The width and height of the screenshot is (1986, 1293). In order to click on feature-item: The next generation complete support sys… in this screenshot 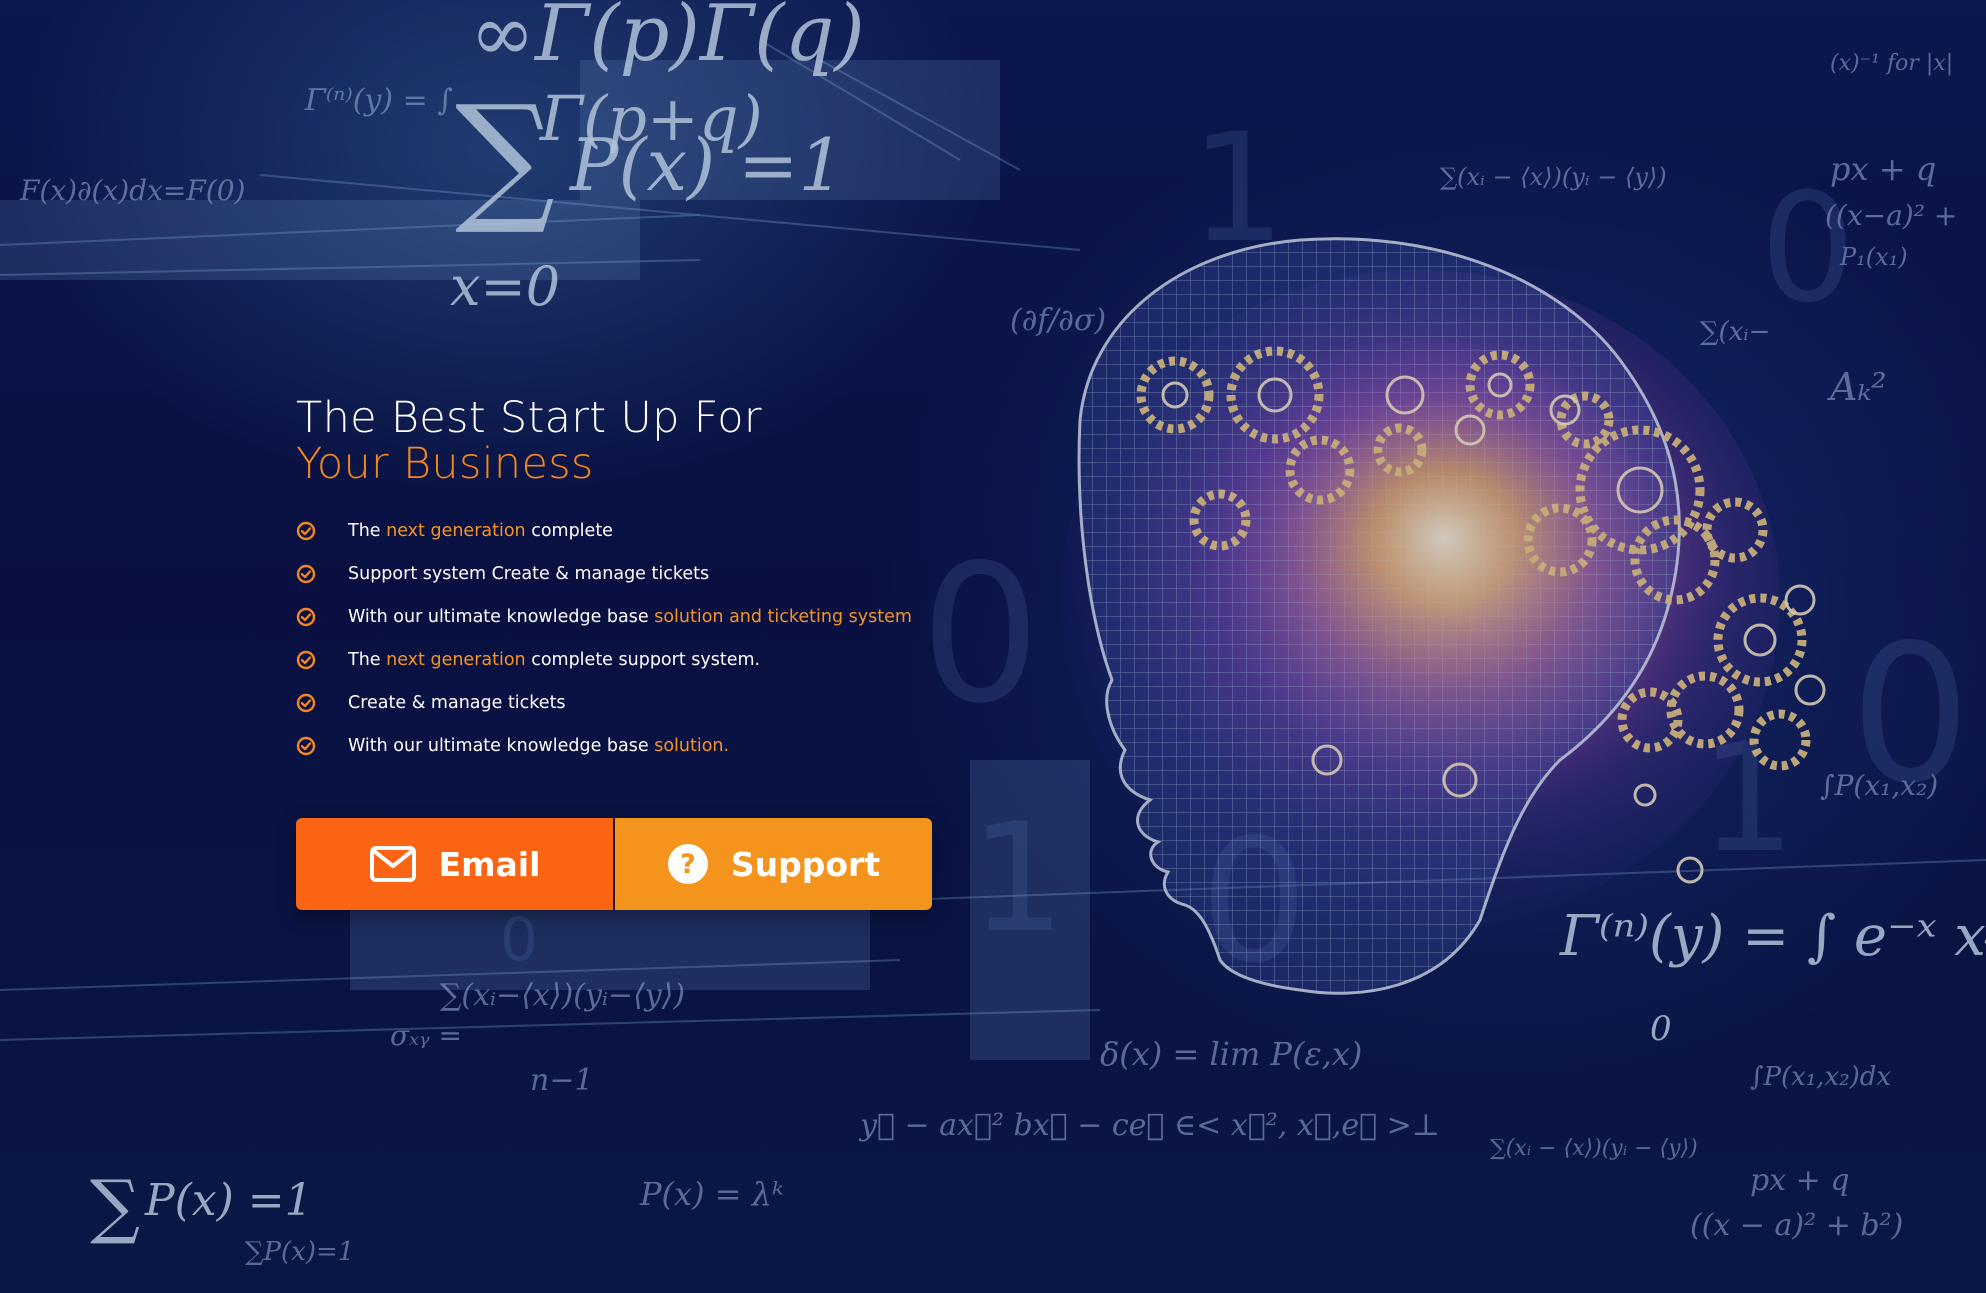, I will do `click(636, 659)`.